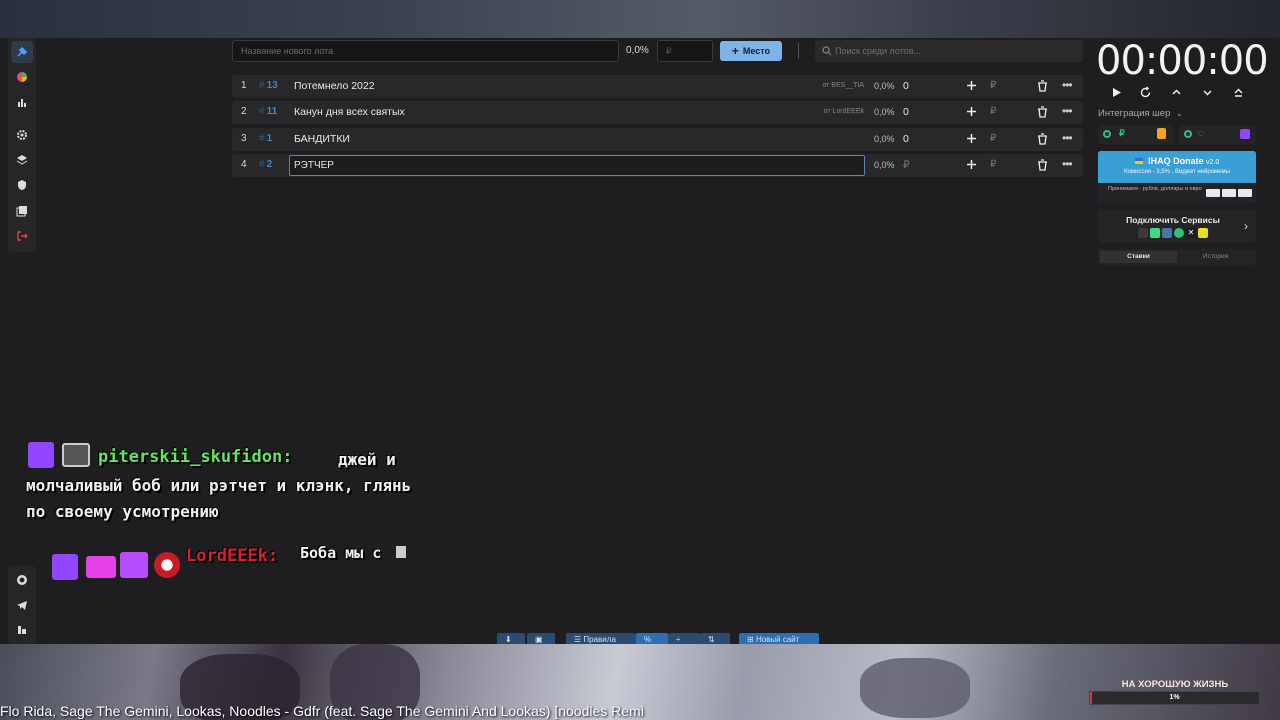  What do you see at coordinates (751, 51) in the screenshot?
I see `add-place-button: + Место` at bounding box center [751, 51].